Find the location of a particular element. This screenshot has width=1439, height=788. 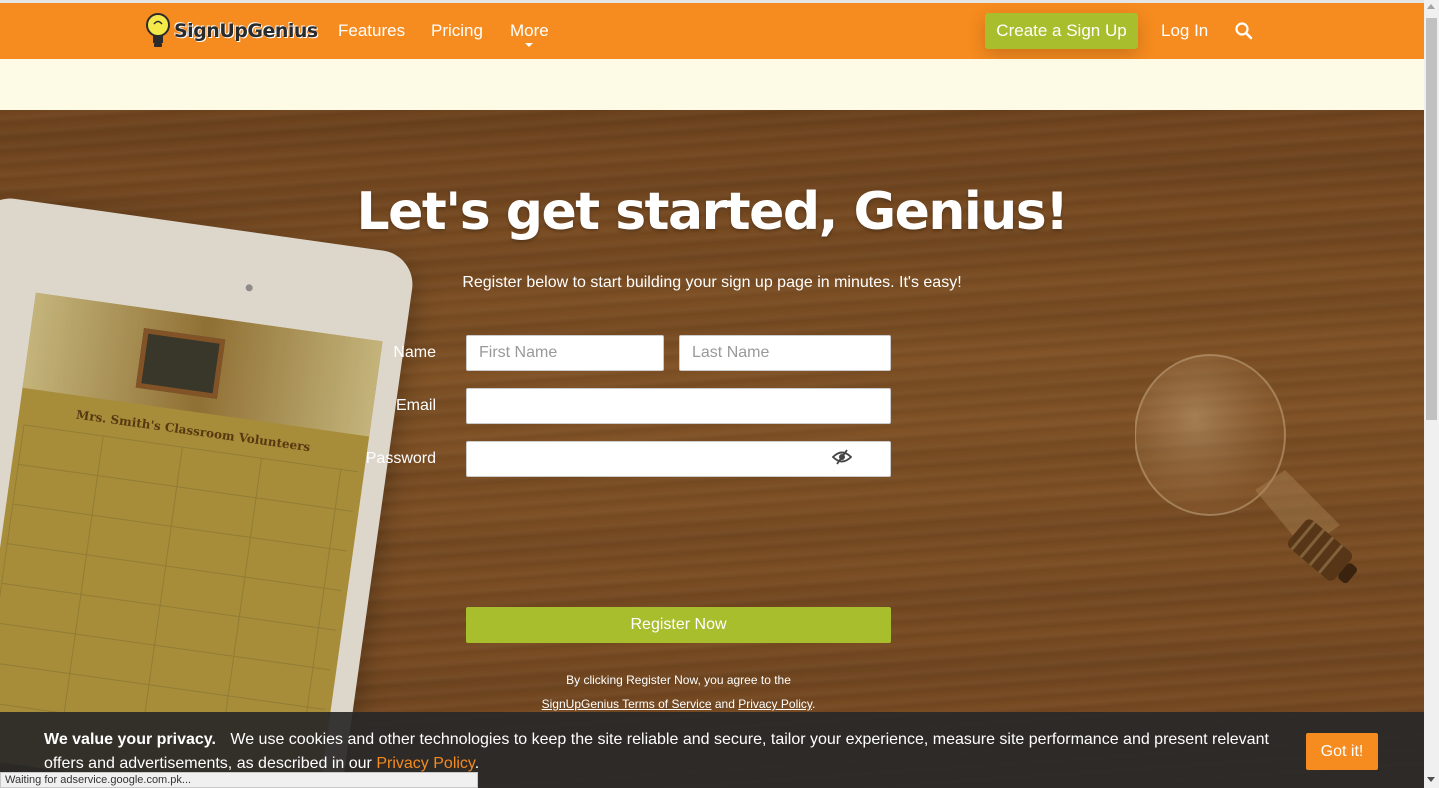

nav-more-label: More is located at coordinates (529, 30).